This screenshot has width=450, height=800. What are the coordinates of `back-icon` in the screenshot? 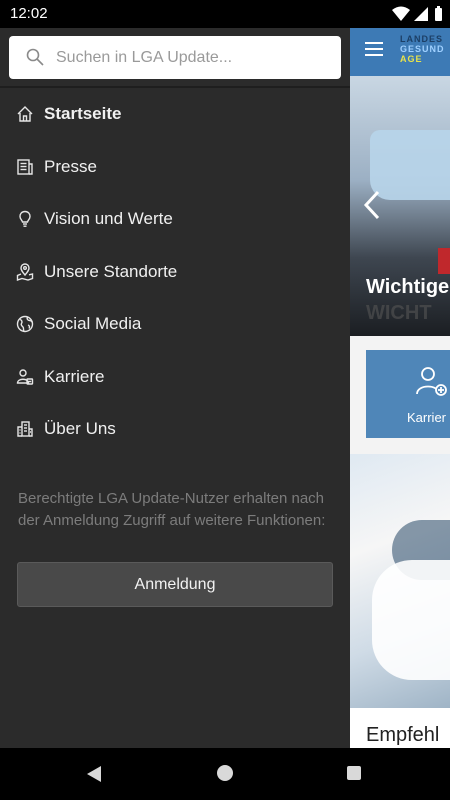 It's located at (95, 774).